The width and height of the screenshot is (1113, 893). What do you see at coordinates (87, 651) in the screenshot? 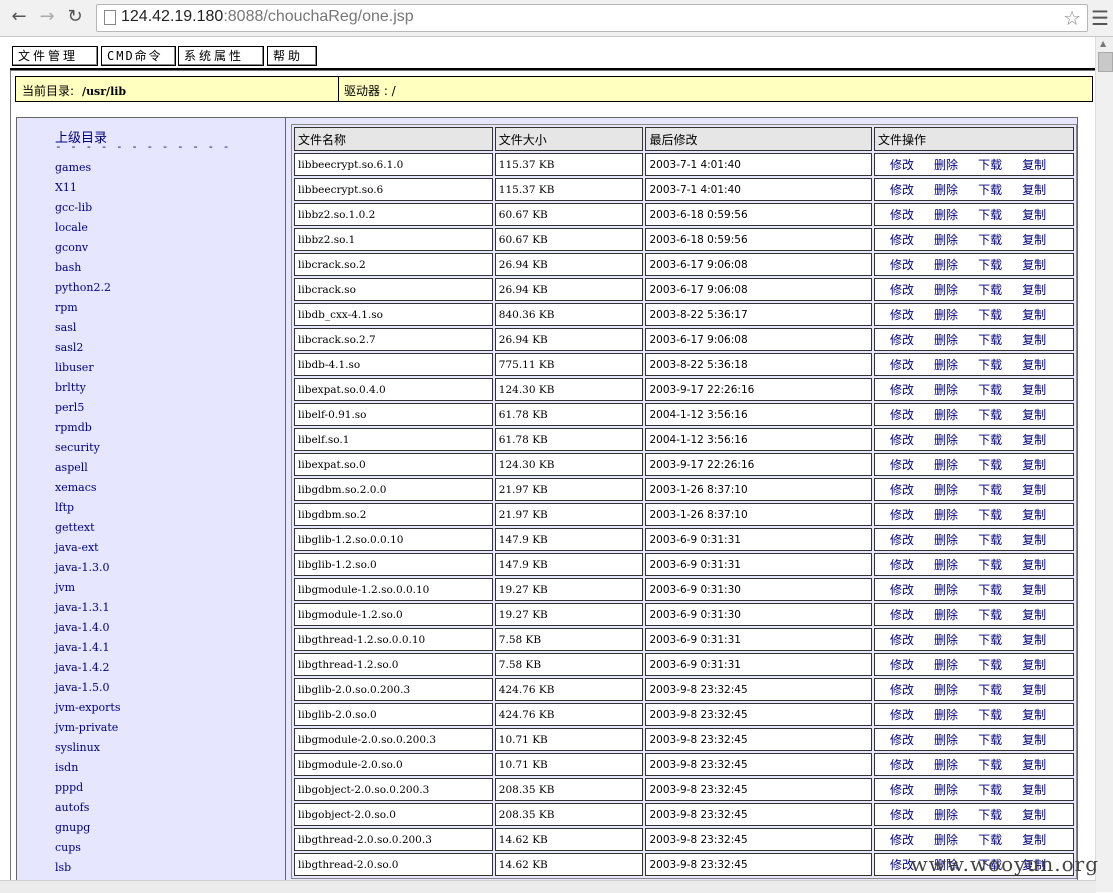
I see `directory-link: java-1.4.1` at bounding box center [87, 651].